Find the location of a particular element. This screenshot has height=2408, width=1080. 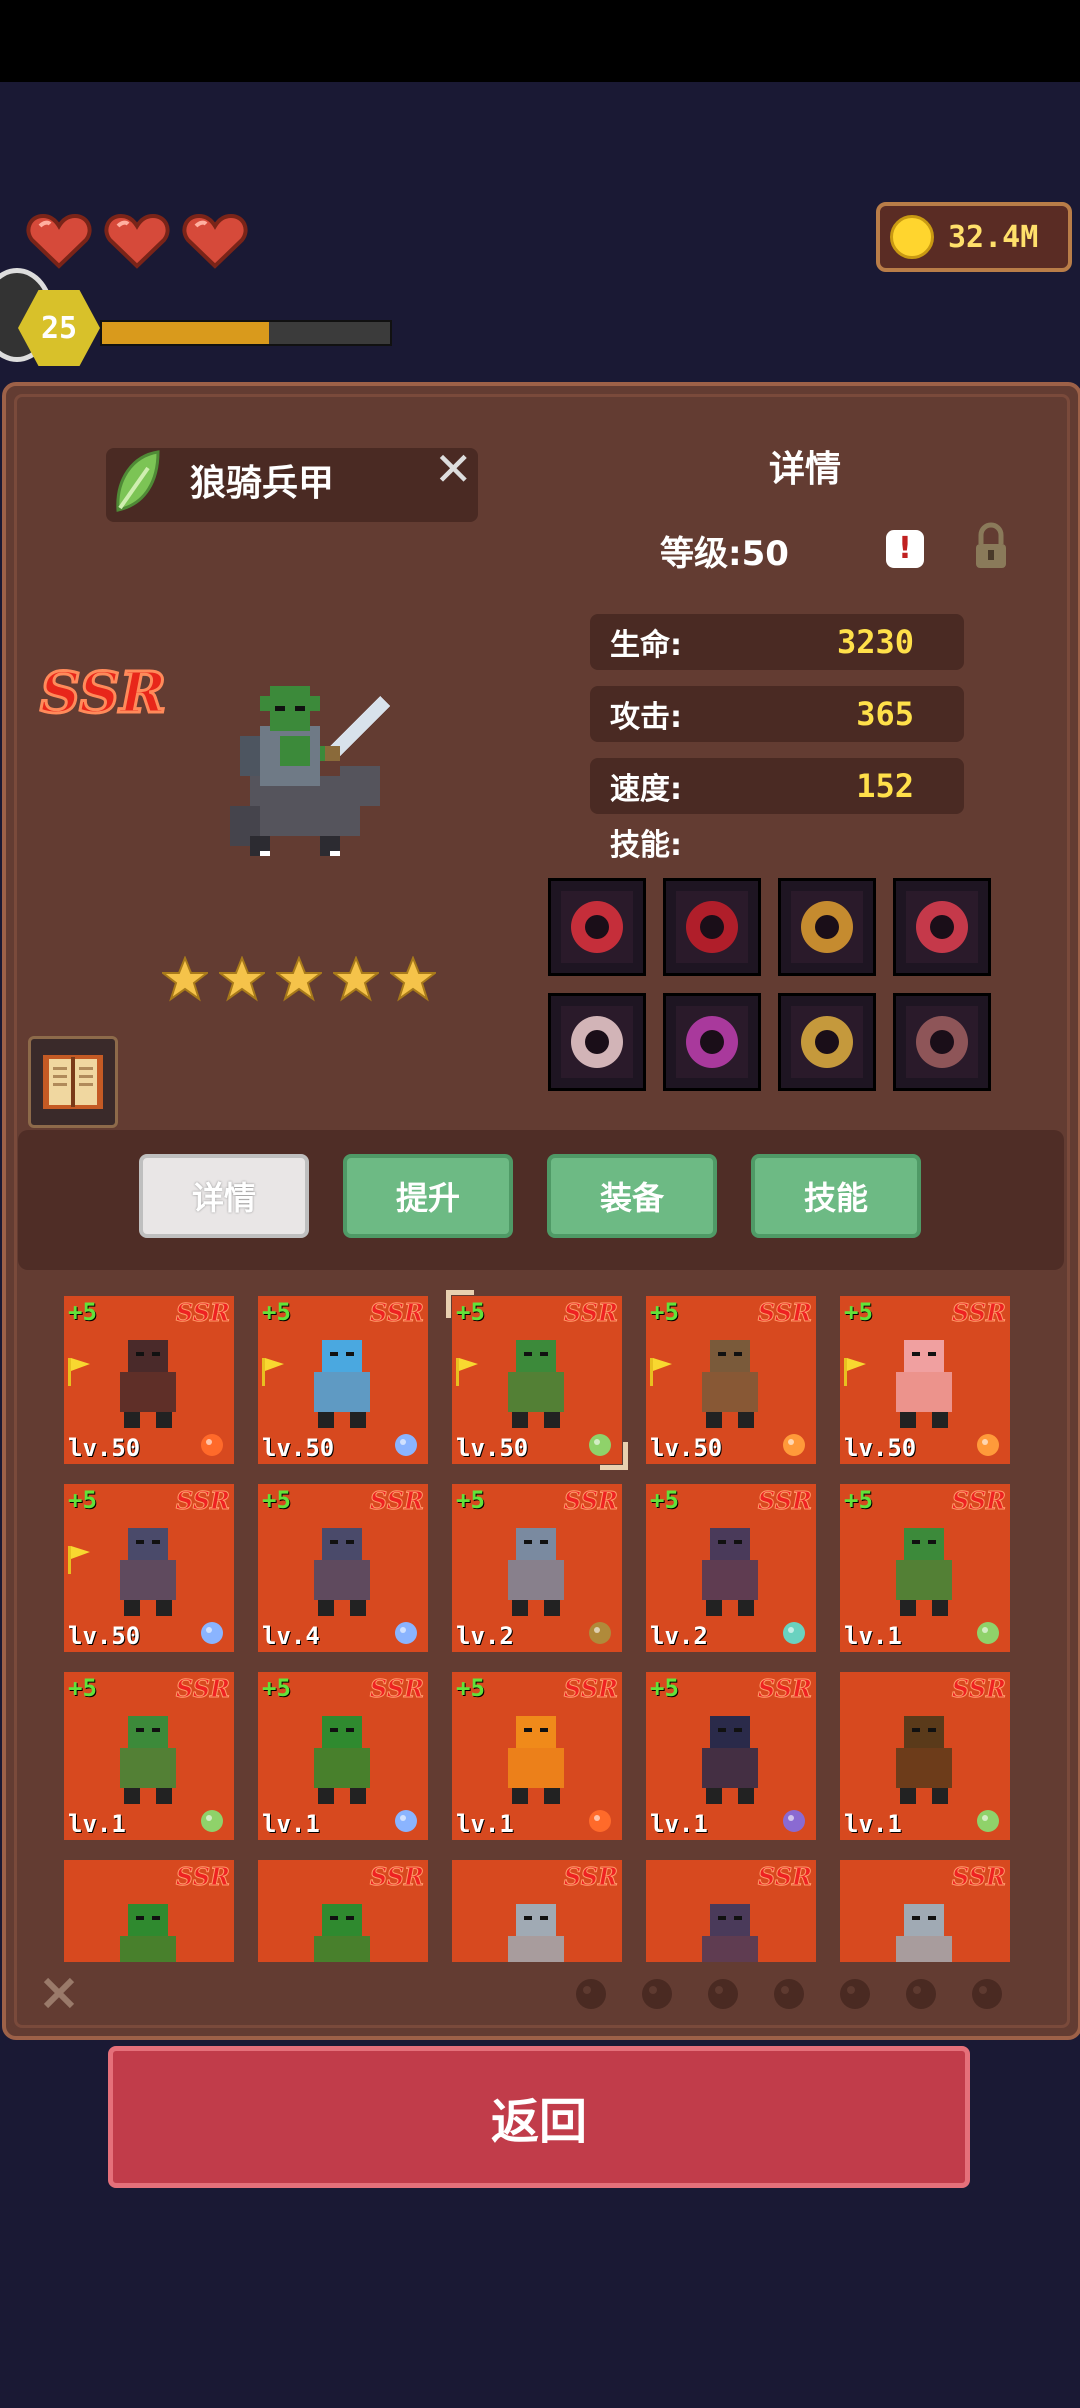

tab-0: 详情 is located at coordinates (224, 1196).